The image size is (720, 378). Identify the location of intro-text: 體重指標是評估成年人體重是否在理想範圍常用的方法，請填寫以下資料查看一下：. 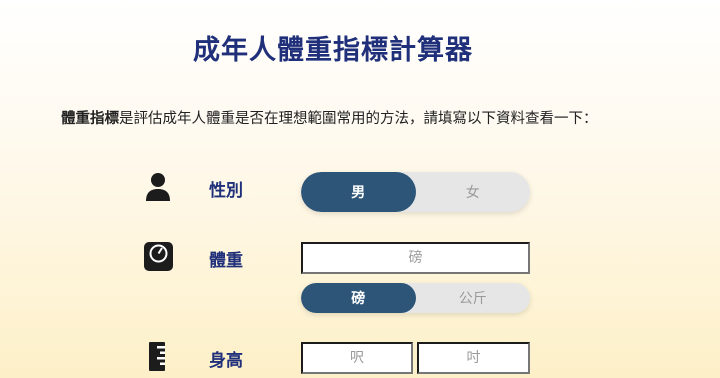
(371, 117).